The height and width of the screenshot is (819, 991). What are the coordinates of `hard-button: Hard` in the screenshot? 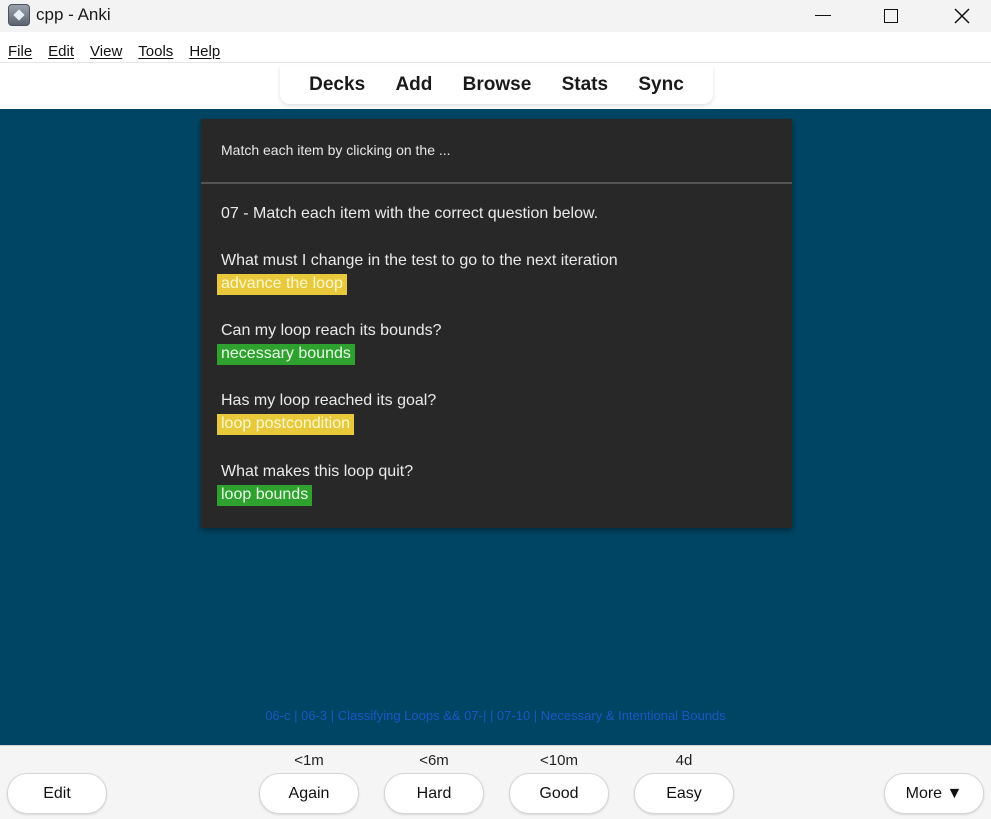 It's located at (434, 793).